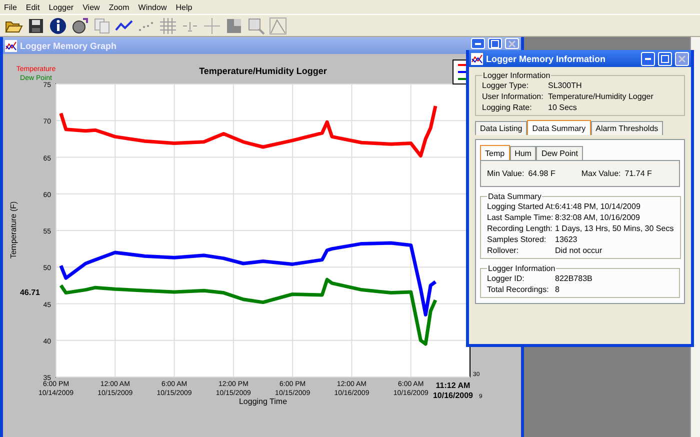 The width and height of the screenshot is (700, 437). Describe the element at coordinates (256, 25) in the screenshot. I see `zoom-icon` at that location.